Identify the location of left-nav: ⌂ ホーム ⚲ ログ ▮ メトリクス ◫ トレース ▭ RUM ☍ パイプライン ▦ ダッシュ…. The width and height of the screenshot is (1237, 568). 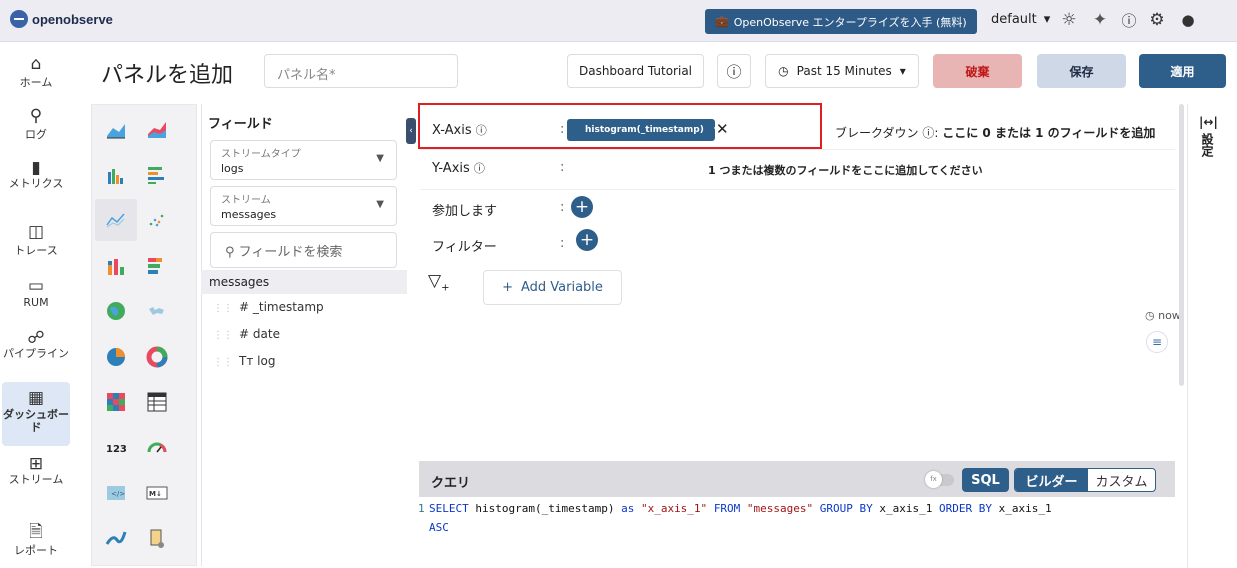
(42, 305).